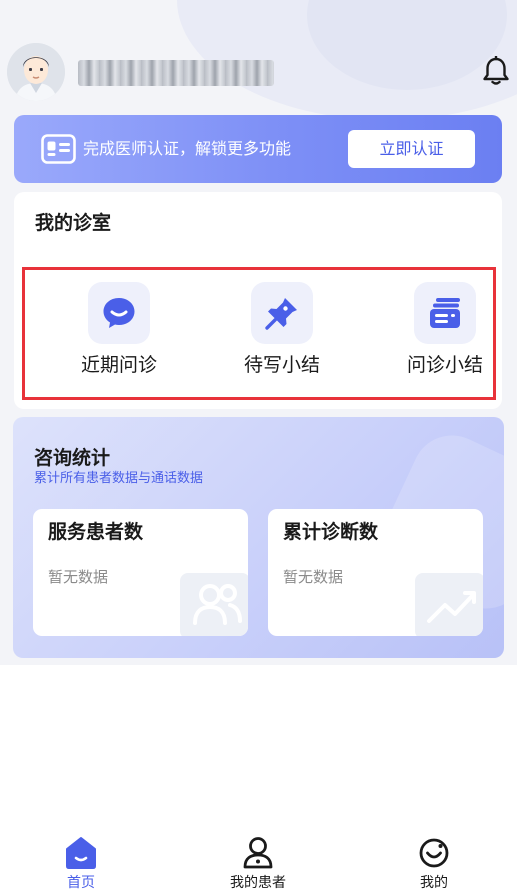  I want to click on nav-home: 首页, so click(81, 861).